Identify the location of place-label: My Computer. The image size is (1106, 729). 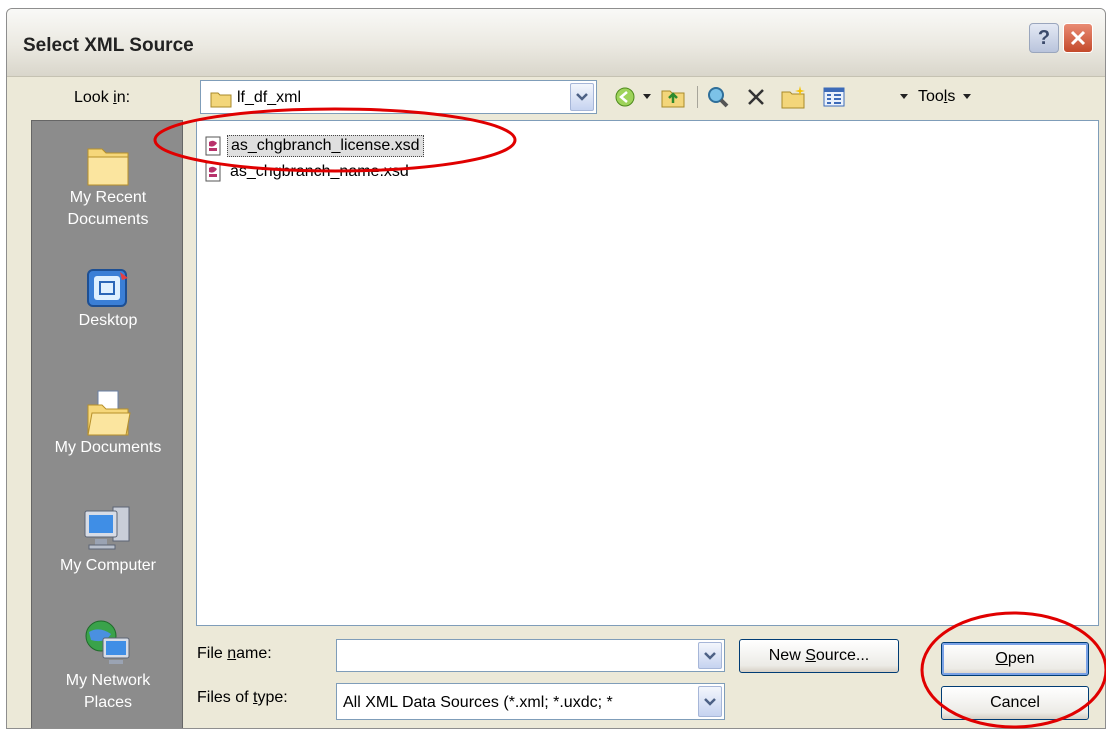
(108, 565).